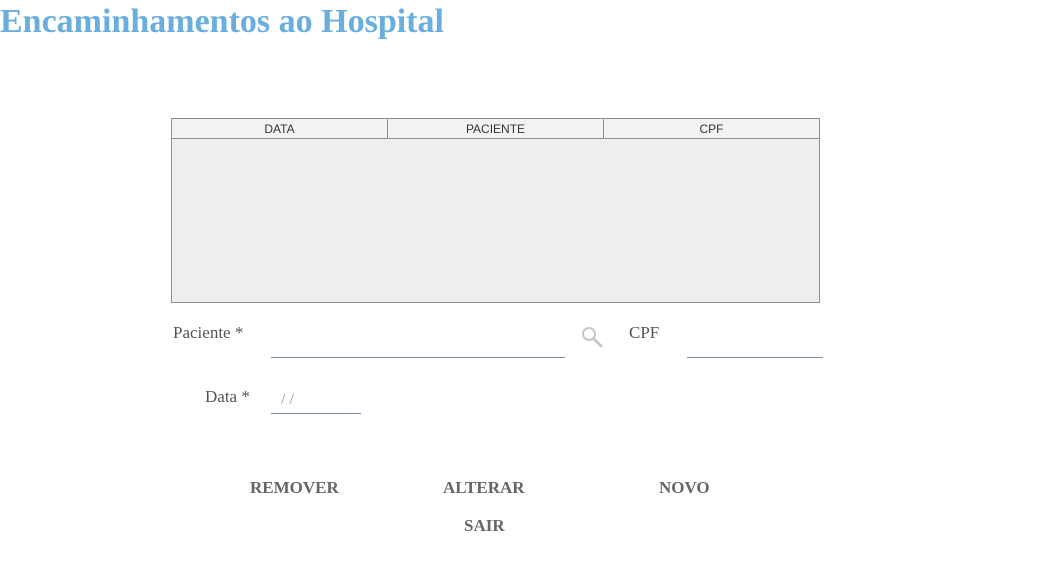  I want to click on alterar-button: ALTERAR, so click(484, 488).